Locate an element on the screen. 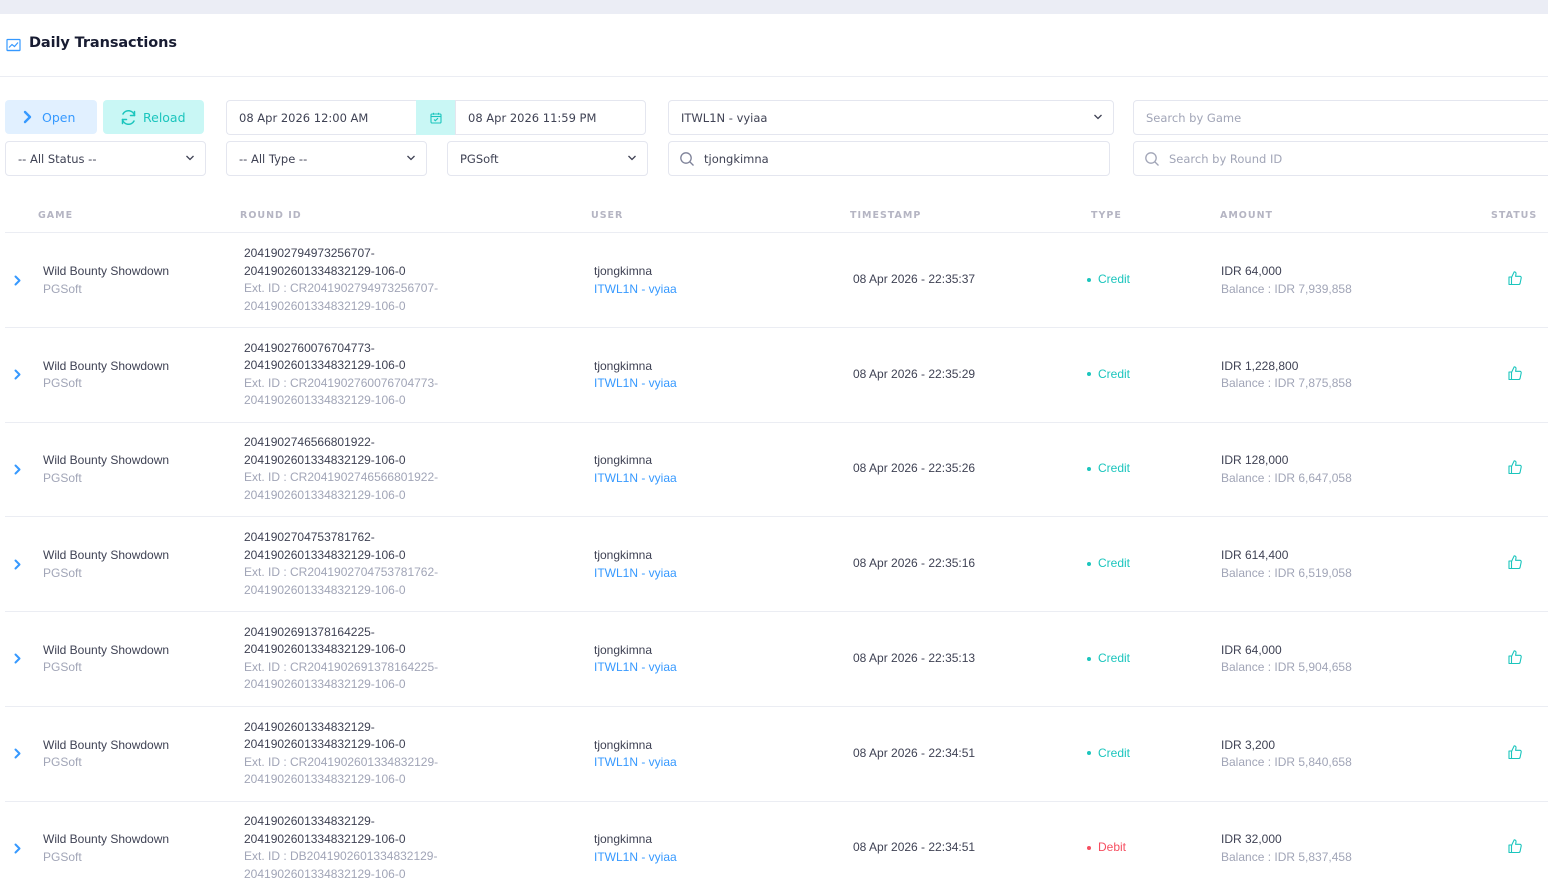 This screenshot has height=878, width=1548. calendar-icon is located at coordinates (436, 117).